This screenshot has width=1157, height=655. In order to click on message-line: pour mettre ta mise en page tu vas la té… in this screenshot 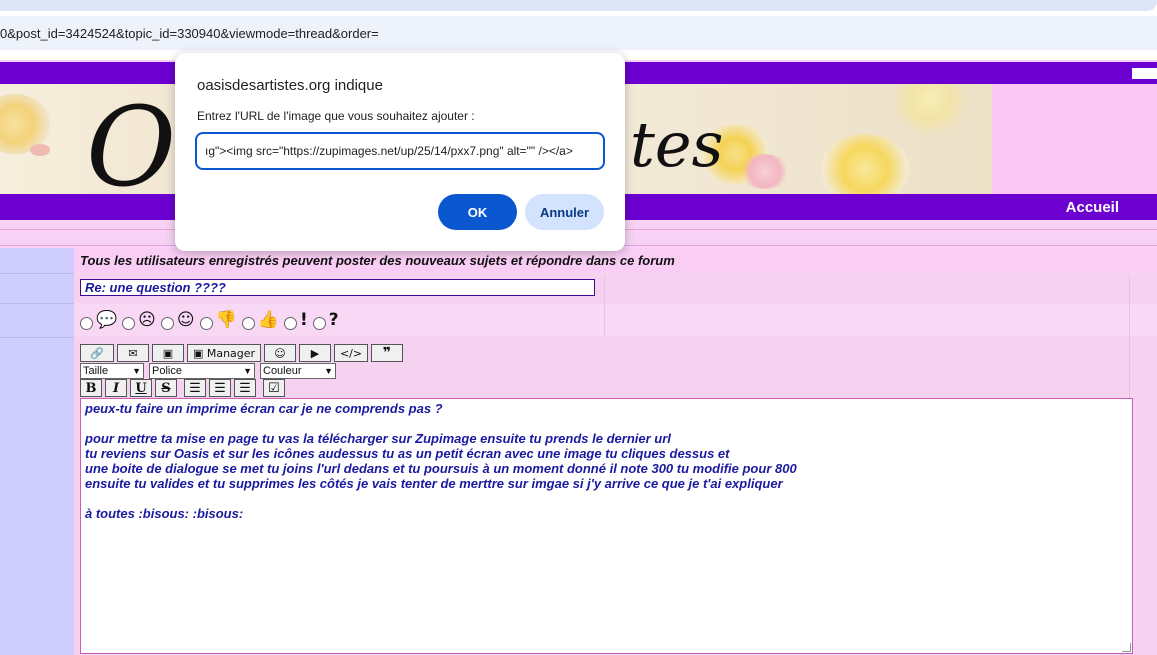, I will do `click(378, 438)`.